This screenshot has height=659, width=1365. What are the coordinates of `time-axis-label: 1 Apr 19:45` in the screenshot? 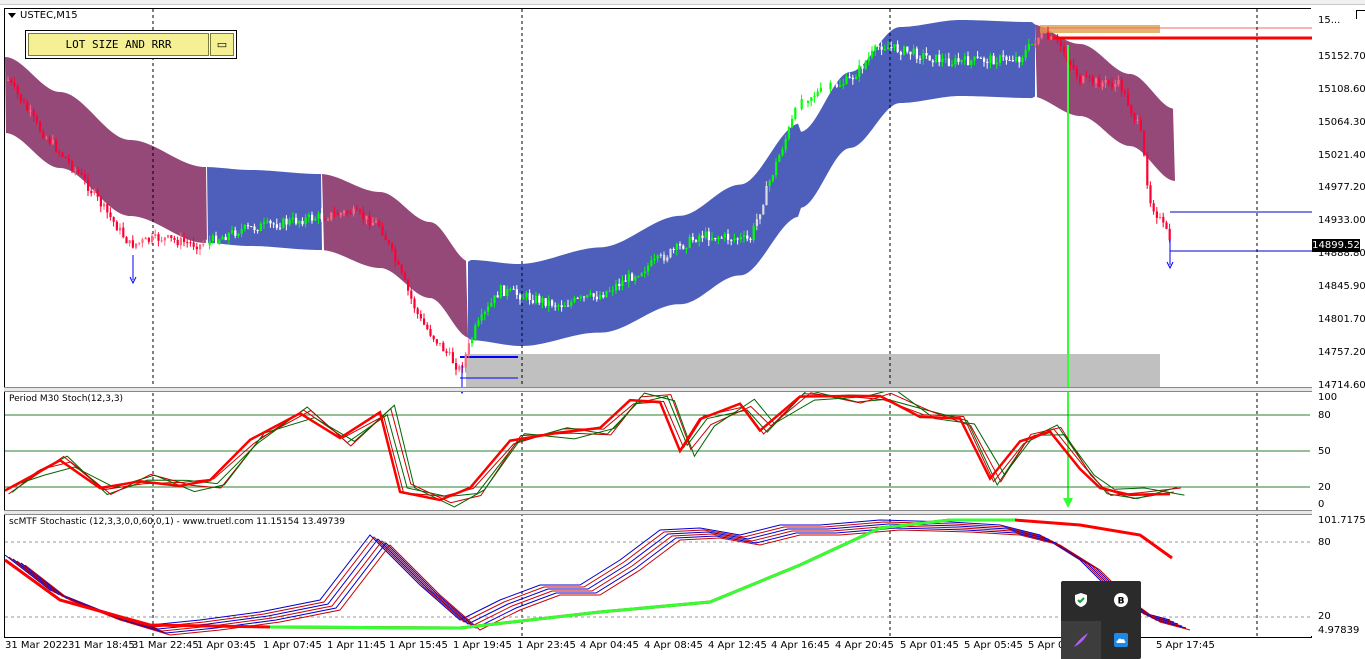 It's located at (482, 645).